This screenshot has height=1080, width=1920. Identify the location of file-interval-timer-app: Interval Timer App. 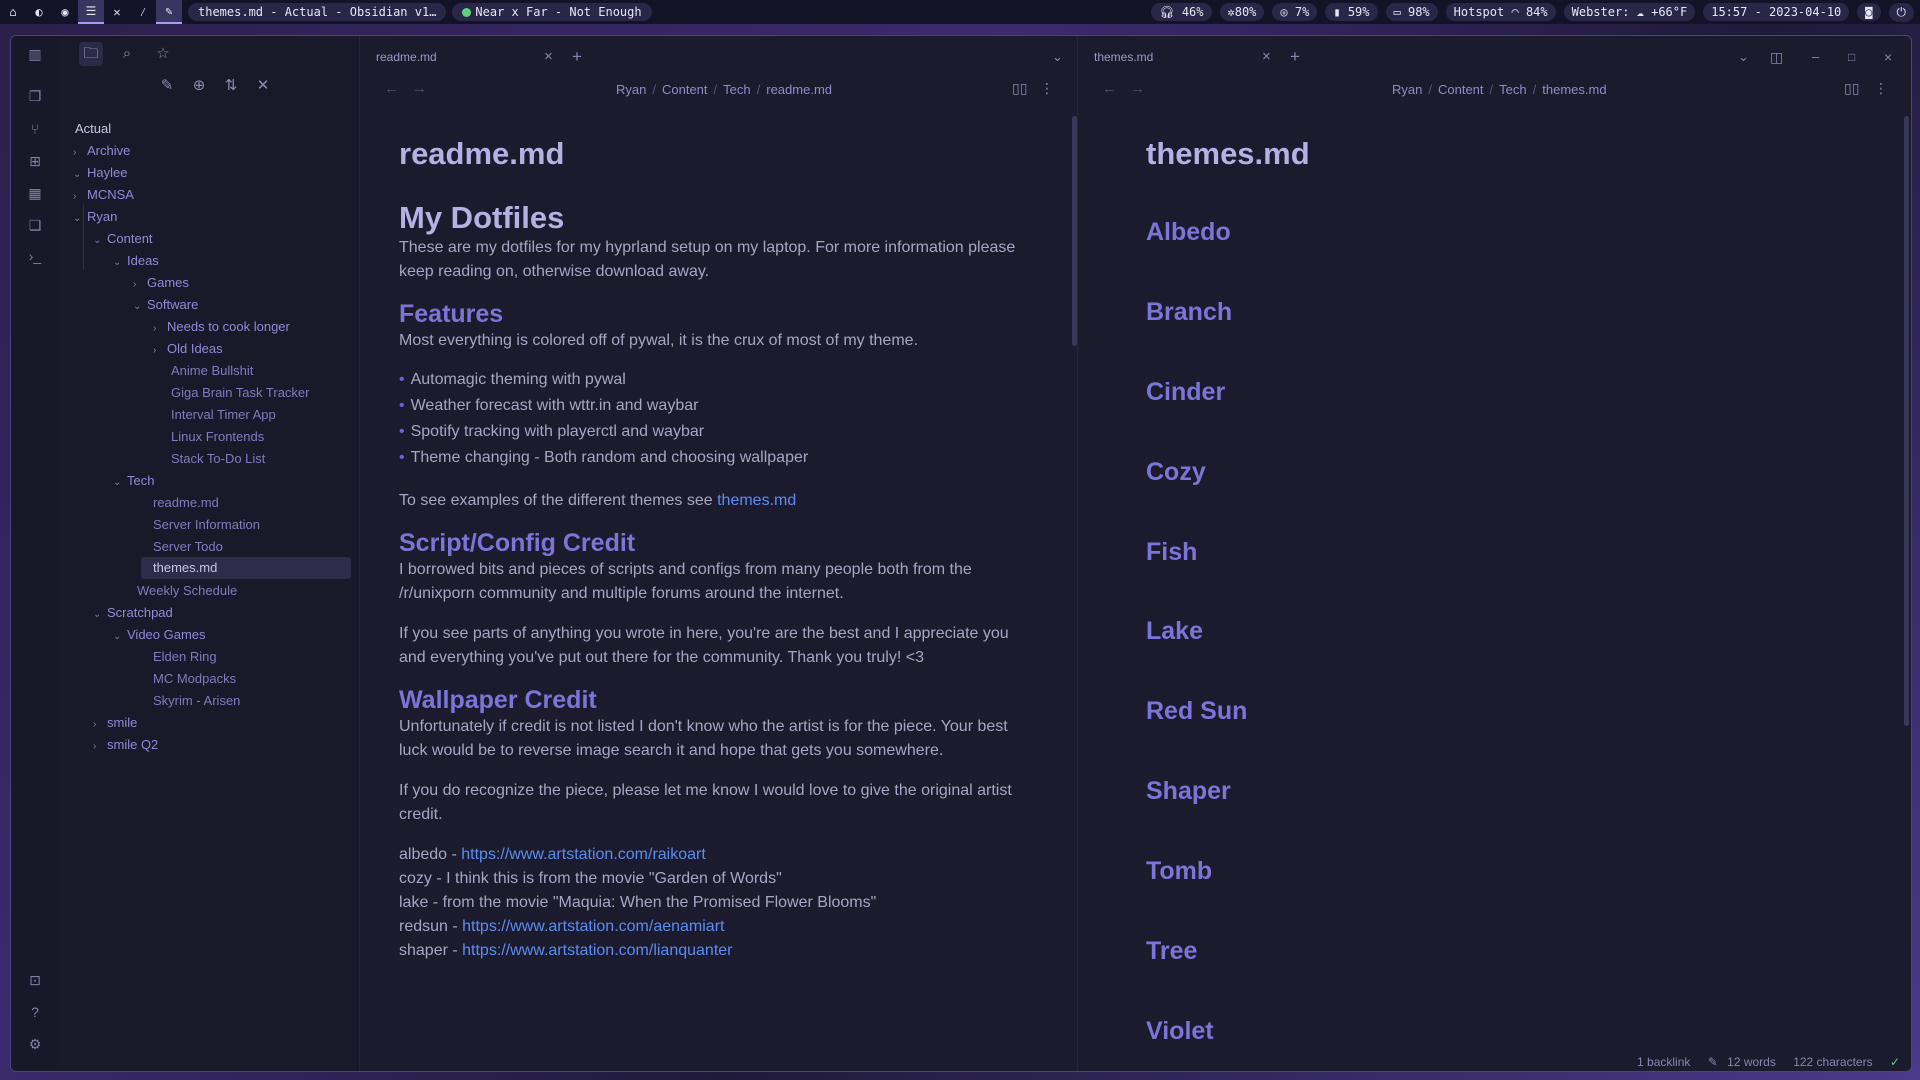
(223, 415).